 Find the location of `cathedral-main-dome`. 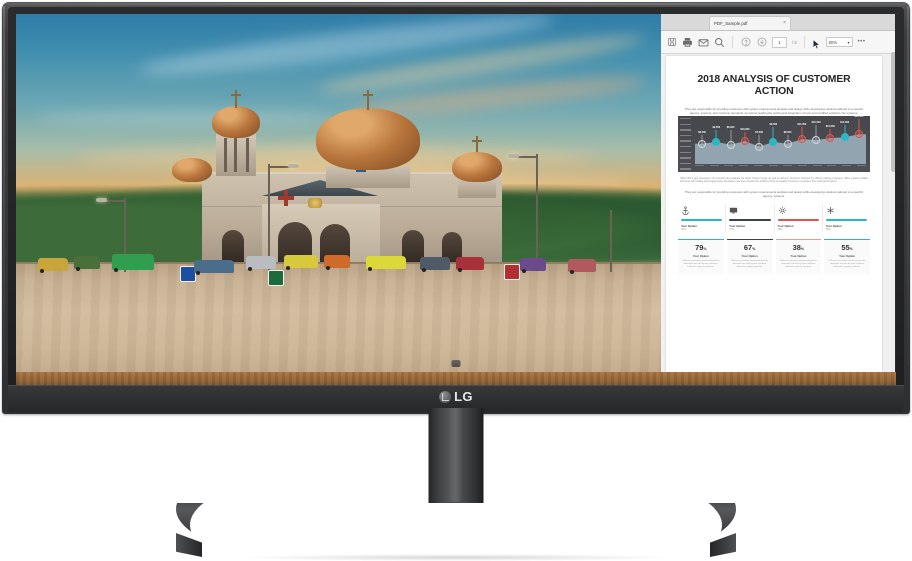

cathedral-main-dome is located at coordinates (368, 139).